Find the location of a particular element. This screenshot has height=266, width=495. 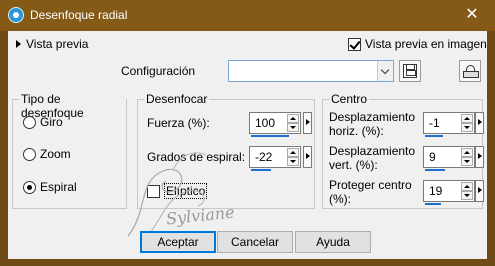

protect-center-label-line2: (%): is located at coordinates (340, 199).